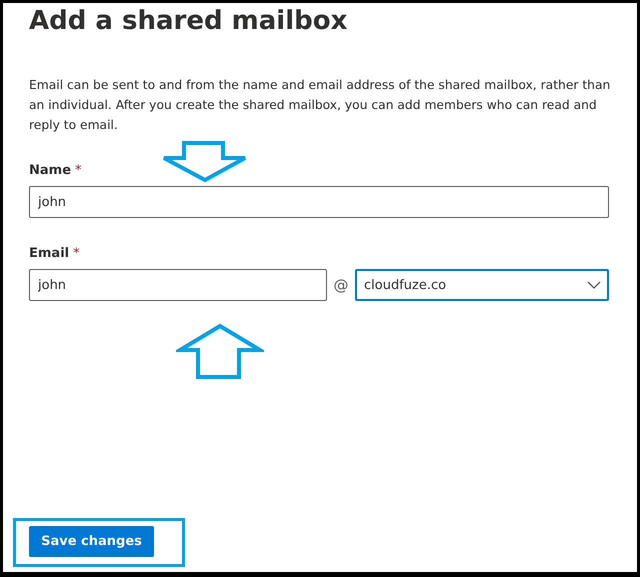 This screenshot has width=640, height=577. What do you see at coordinates (482, 285) in the screenshot?
I see `domain-dropdown: cloudfuze.co` at bounding box center [482, 285].